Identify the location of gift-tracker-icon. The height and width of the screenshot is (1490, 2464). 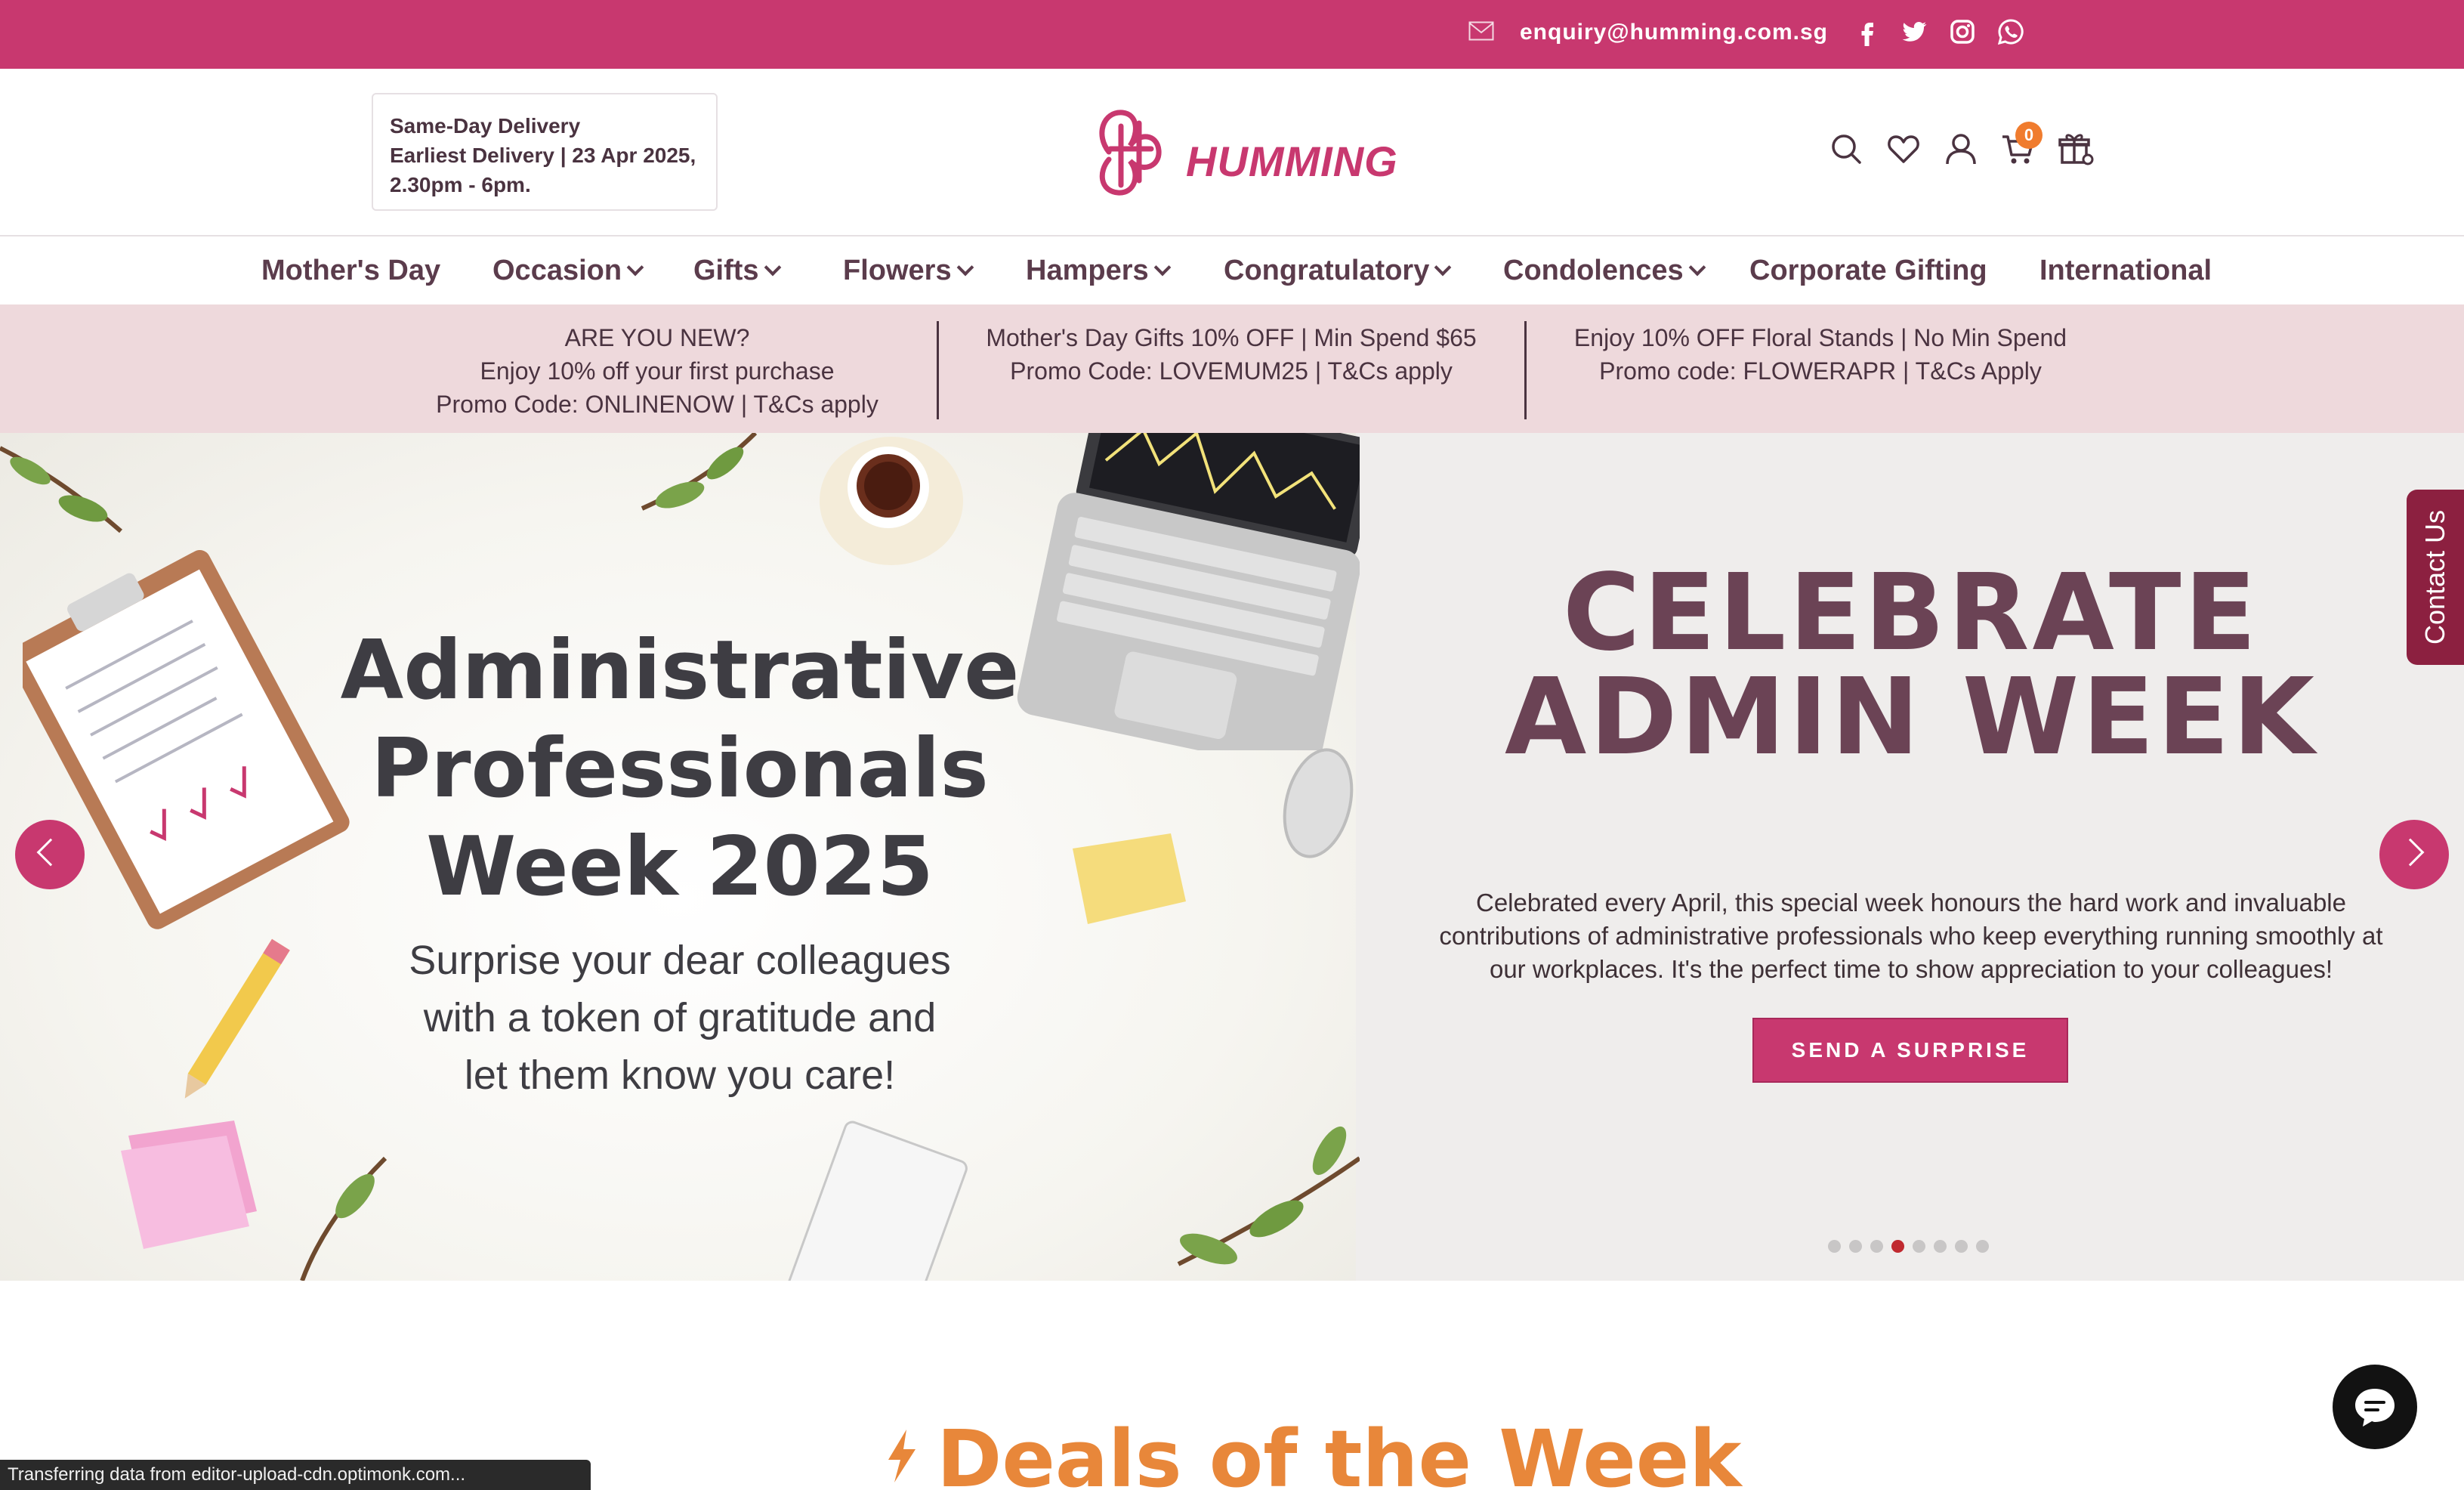
(2076, 149).